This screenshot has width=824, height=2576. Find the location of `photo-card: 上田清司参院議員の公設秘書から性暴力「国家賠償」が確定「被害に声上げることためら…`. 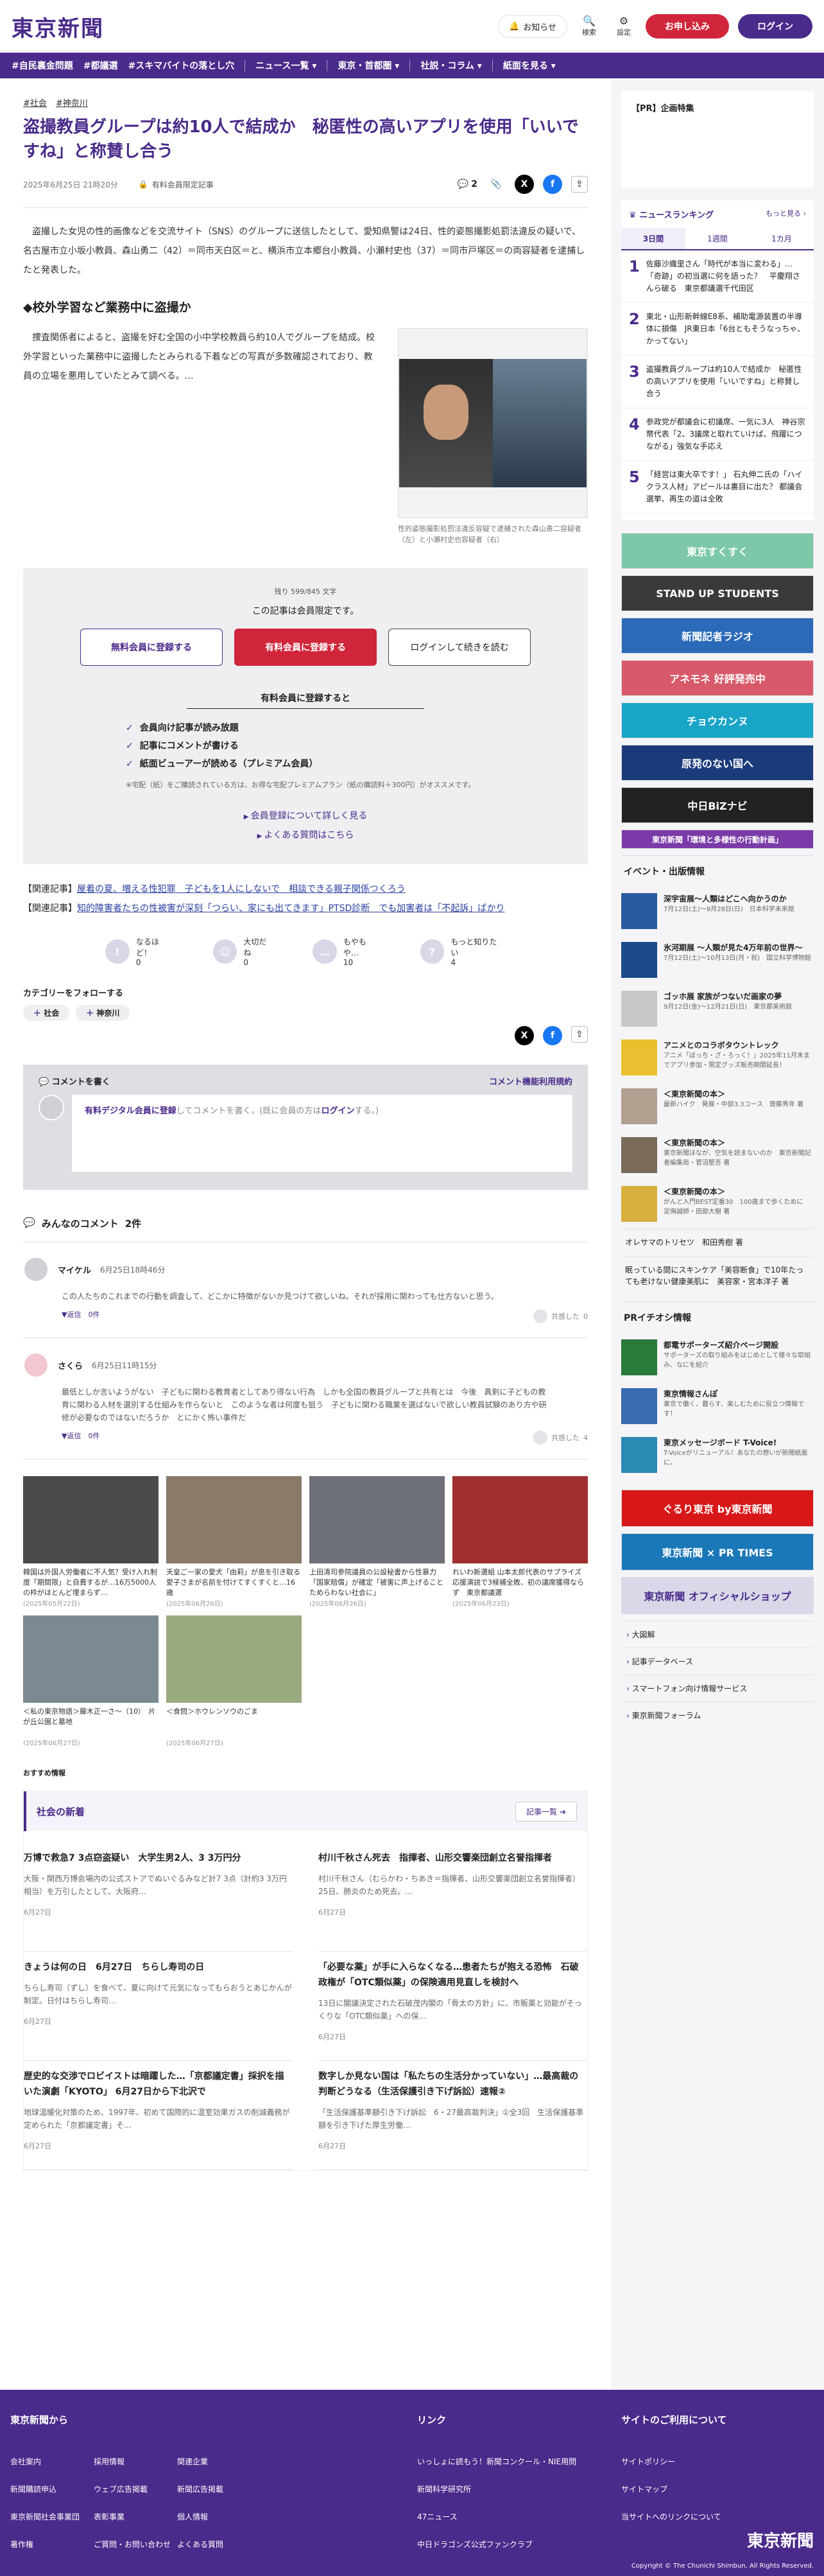

photo-card: 上田清司参院議員の公設秘書から性暴力「国家賠償」が確定「被害に声上げることためら… is located at coordinates (377, 1542).